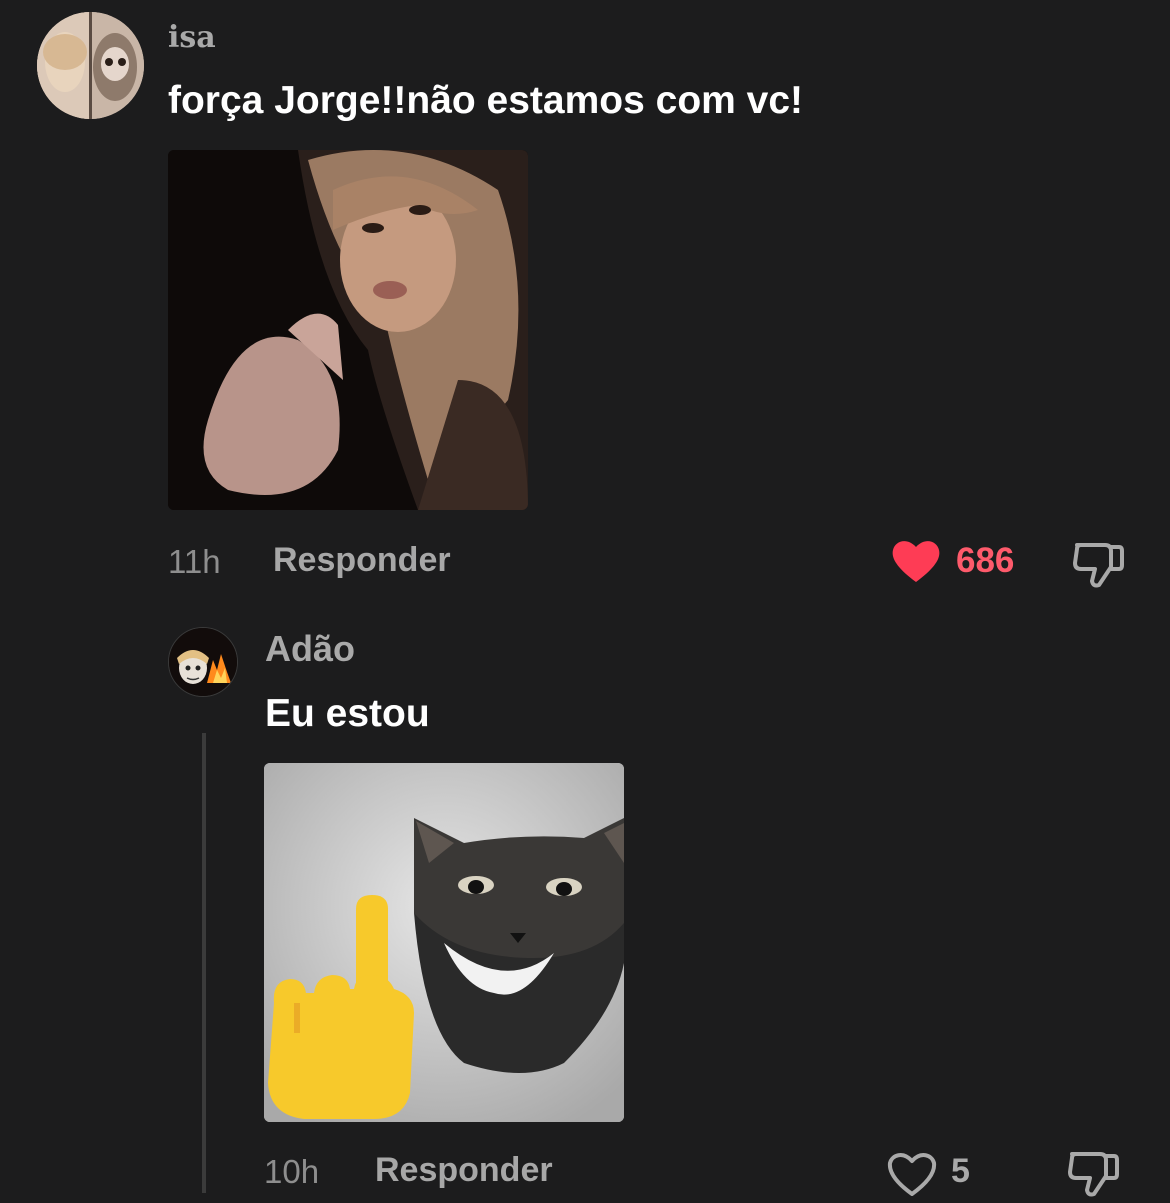  What do you see at coordinates (985, 560) in the screenshot?
I see `like-count: 686` at bounding box center [985, 560].